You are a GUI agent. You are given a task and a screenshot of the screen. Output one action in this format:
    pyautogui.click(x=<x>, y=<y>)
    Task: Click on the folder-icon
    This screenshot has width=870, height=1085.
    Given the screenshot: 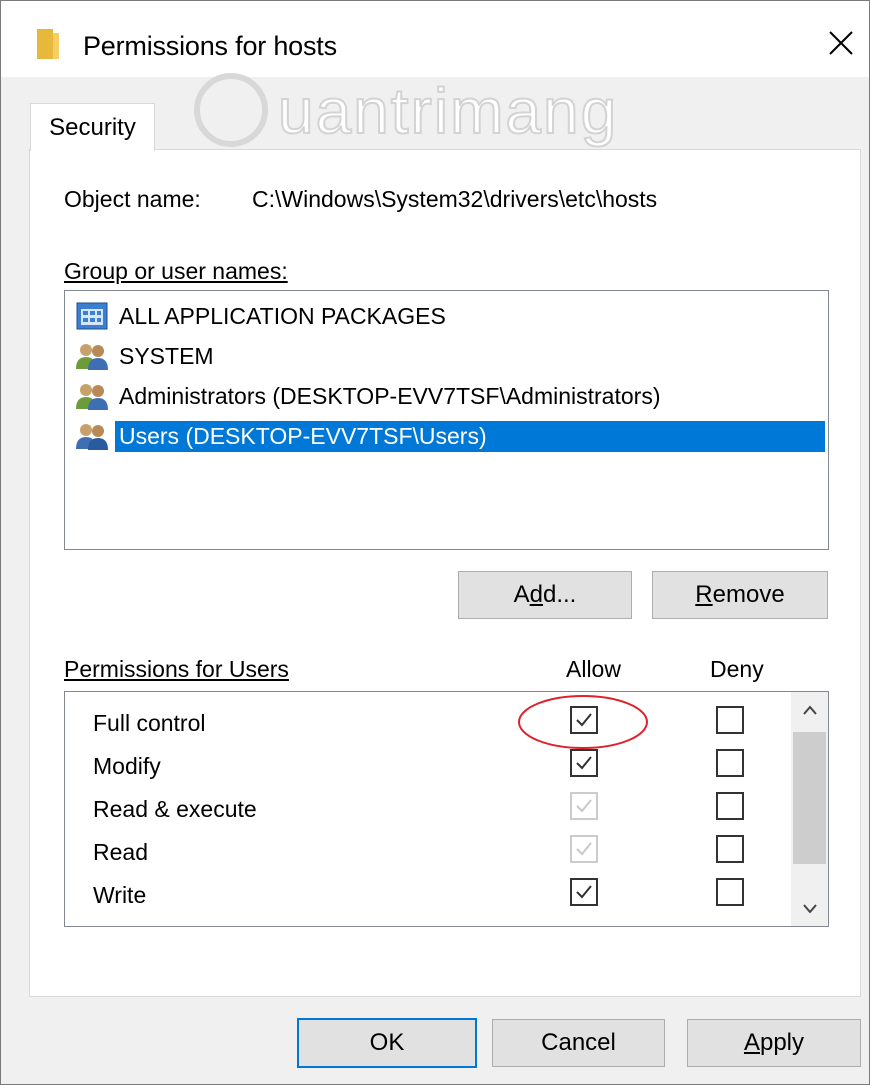 What is the action you would take?
    pyautogui.click(x=48, y=46)
    